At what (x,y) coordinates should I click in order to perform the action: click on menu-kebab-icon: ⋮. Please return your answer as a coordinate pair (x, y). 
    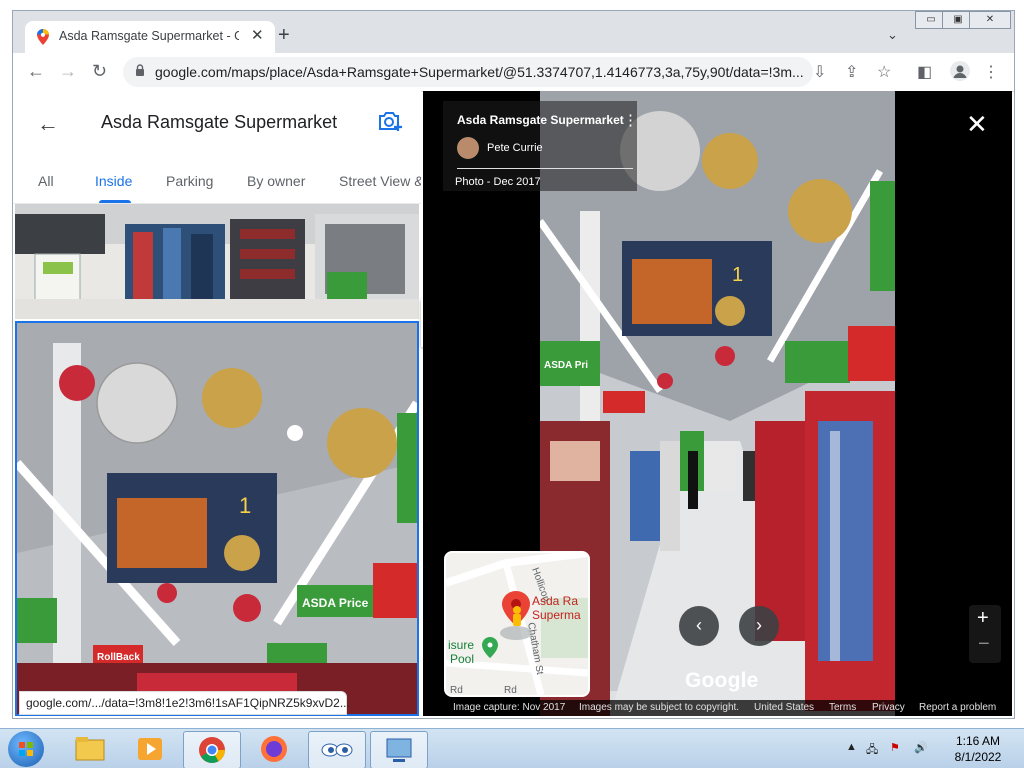
    Looking at the image, I should click on (991, 72).